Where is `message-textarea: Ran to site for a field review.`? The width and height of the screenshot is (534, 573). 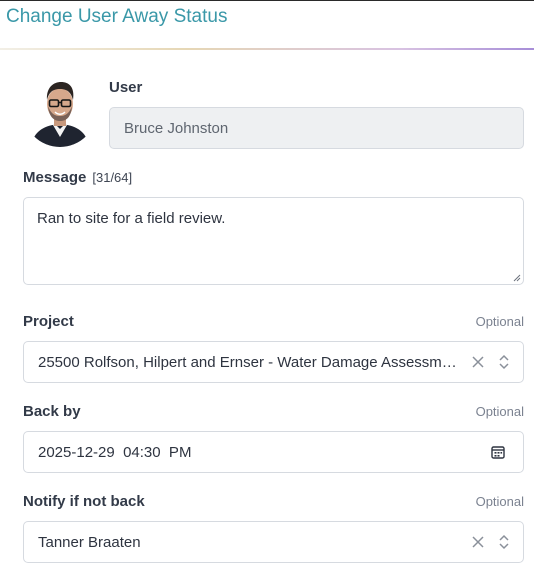 message-textarea: Ran to site for a field review. is located at coordinates (273, 241).